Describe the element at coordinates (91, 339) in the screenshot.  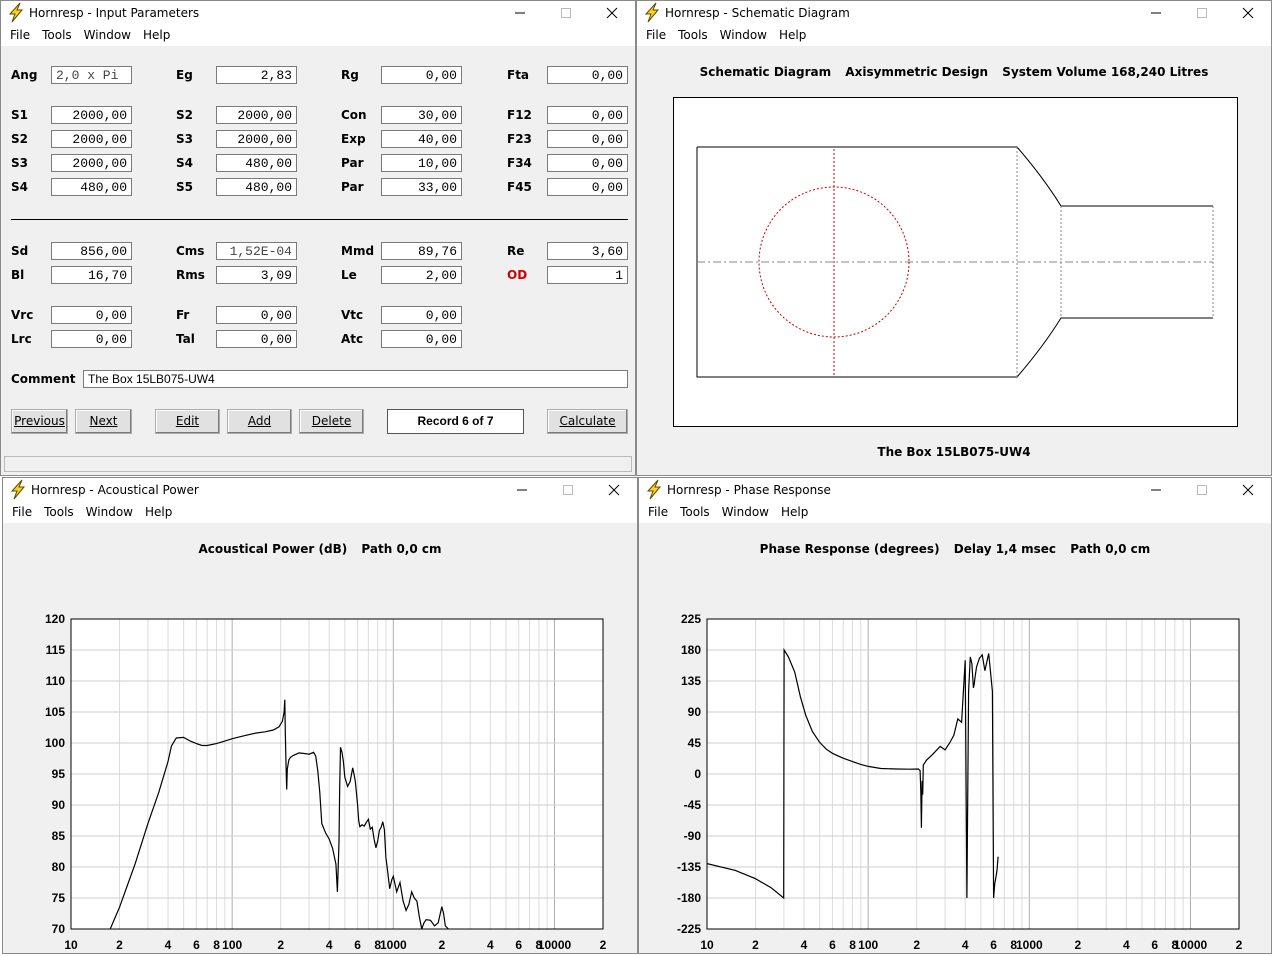
I see `param-input-lrc: 0,00` at that location.